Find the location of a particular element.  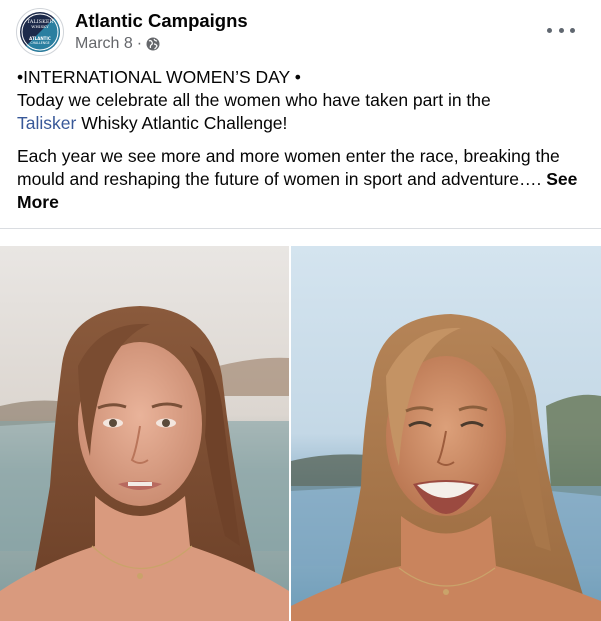

more-options-icon is located at coordinates (561, 30).